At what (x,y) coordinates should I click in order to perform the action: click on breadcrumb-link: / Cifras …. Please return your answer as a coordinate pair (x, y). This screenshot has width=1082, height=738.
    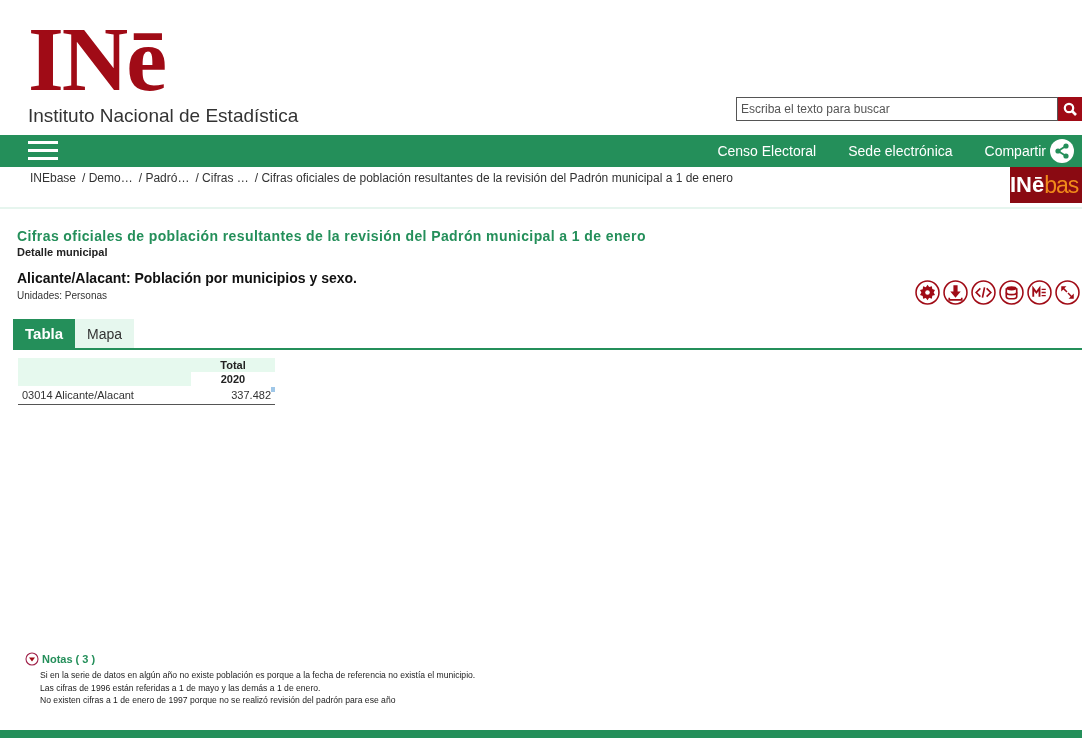
    Looking at the image, I should click on (222, 189).